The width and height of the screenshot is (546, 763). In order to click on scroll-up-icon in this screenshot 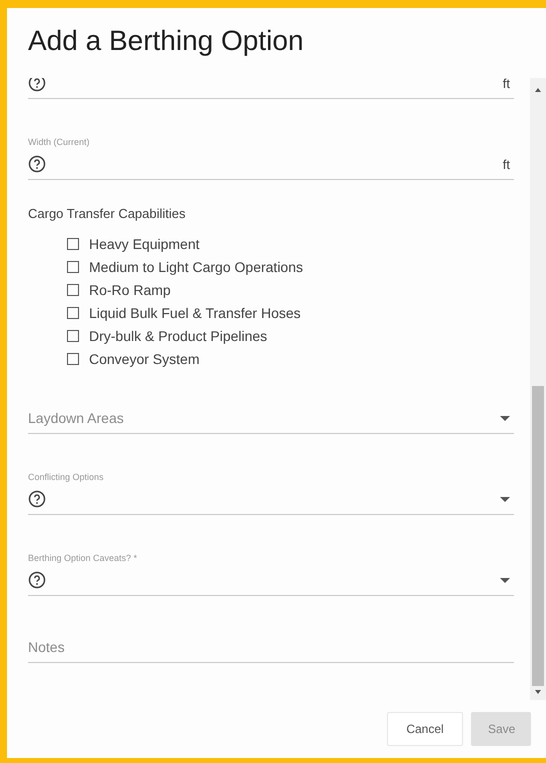, I will do `click(538, 90)`.